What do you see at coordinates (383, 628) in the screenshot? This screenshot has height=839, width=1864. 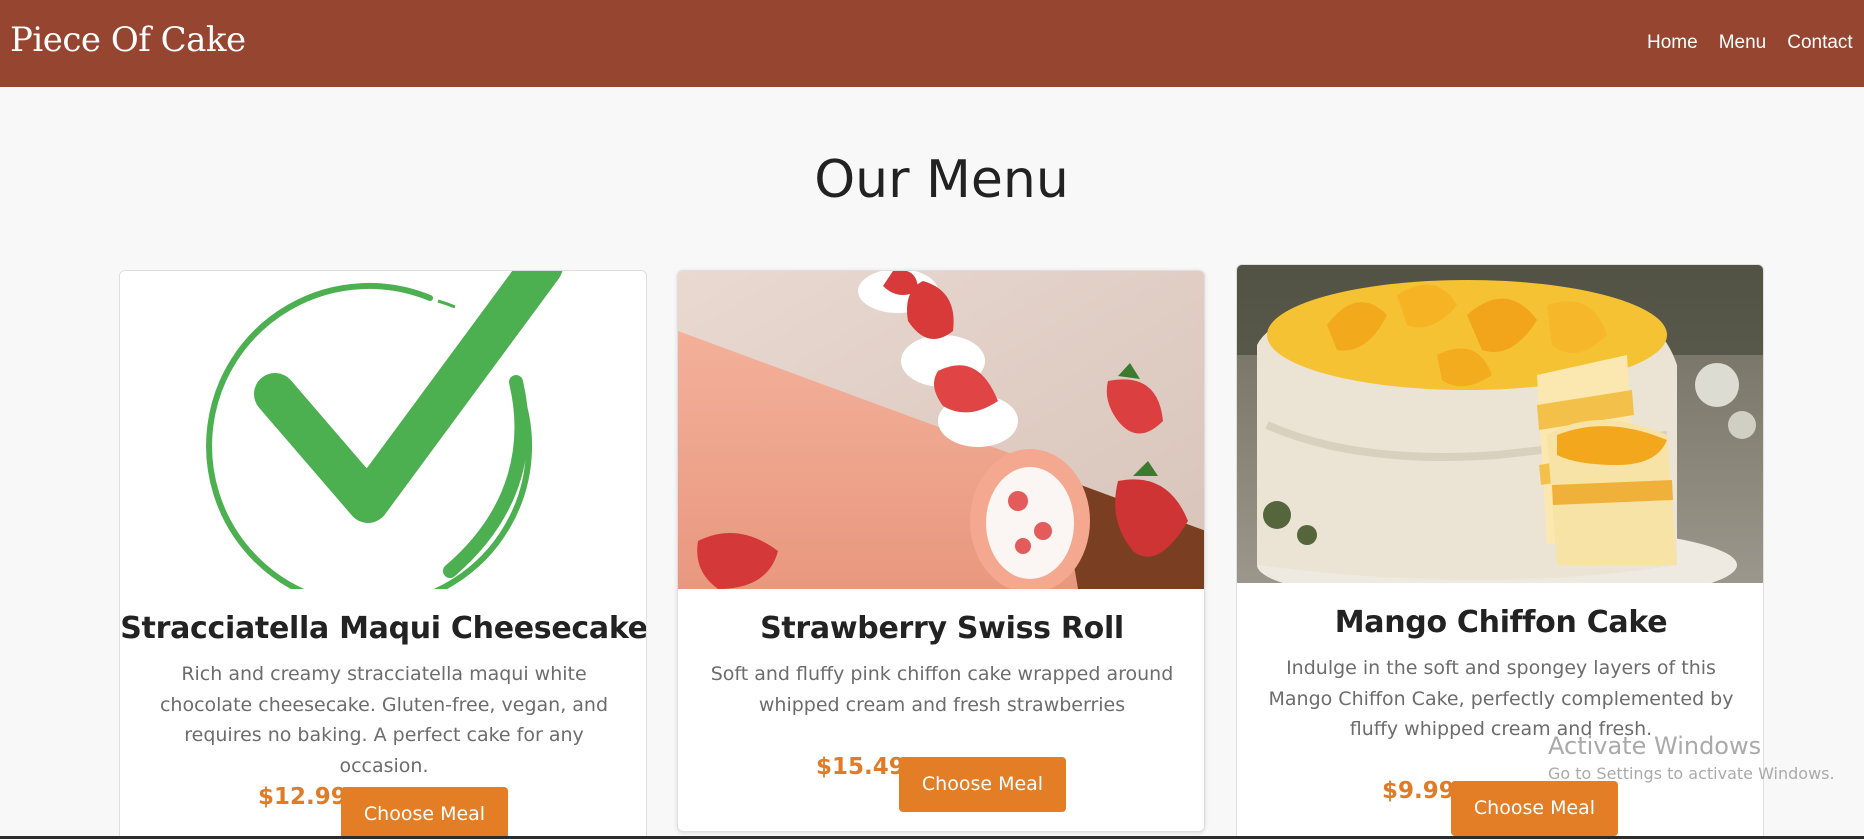 I see `card-title: Stracciatella Maqui Cheesecake` at bounding box center [383, 628].